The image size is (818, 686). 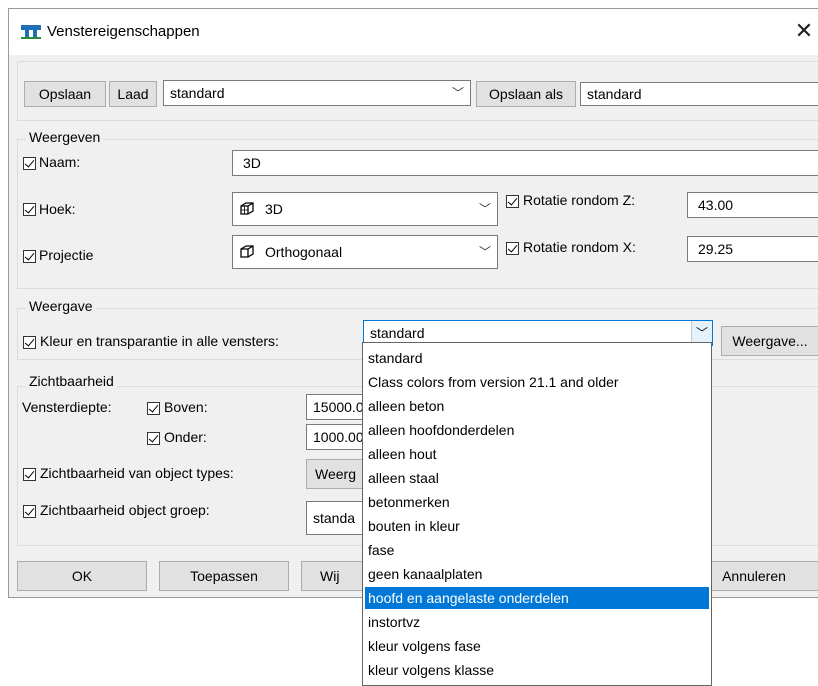 What do you see at coordinates (247, 208) in the screenshot?
I see `cube-icon` at bounding box center [247, 208].